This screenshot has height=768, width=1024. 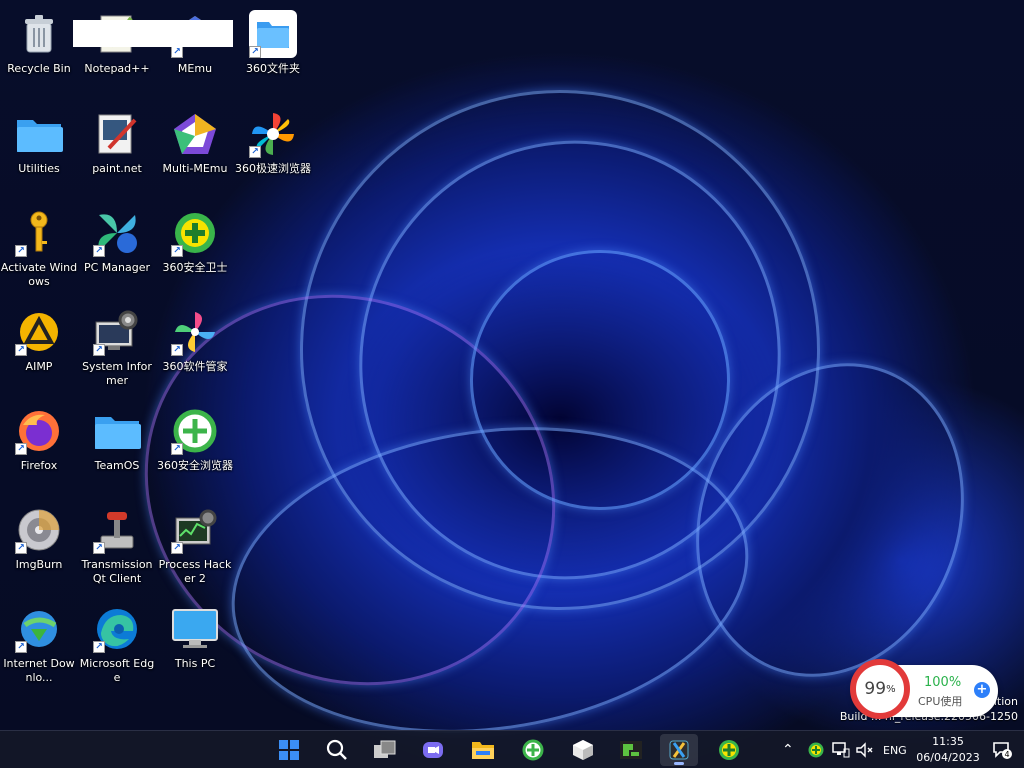 I want to click on language-label: ENG, so click(x=895, y=750).